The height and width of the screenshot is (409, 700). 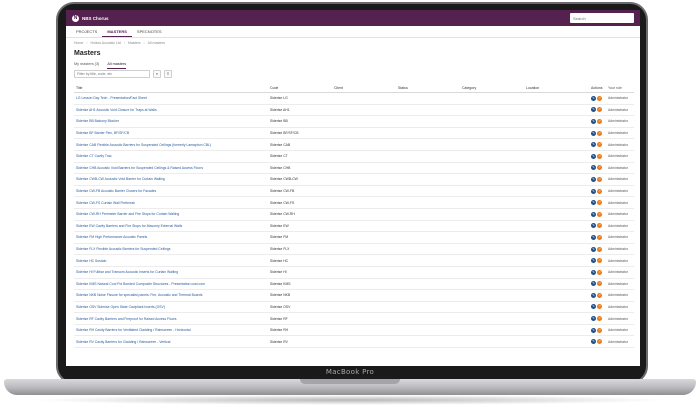 I want to click on filter-search-icon: ⌕, so click(x=157, y=74).